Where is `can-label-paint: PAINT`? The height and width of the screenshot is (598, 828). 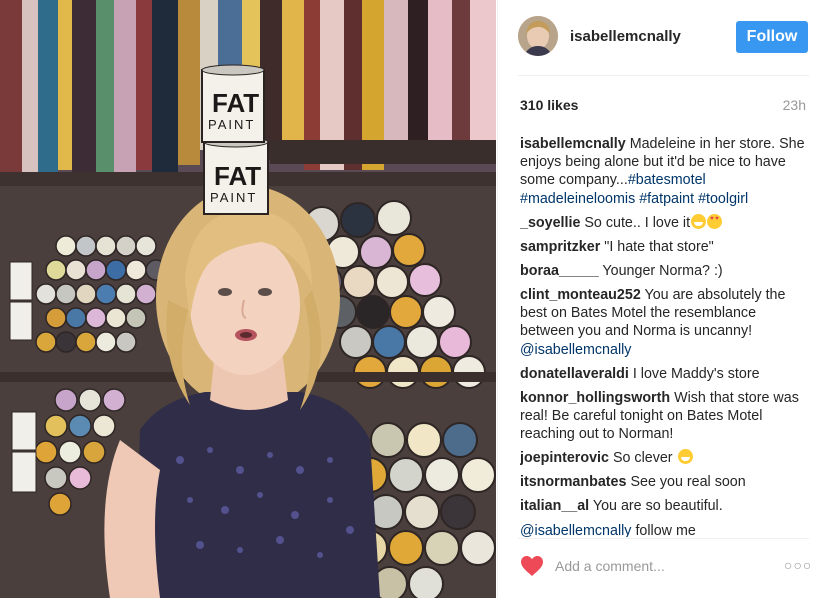 can-label-paint: PAINT is located at coordinates (233, 197).